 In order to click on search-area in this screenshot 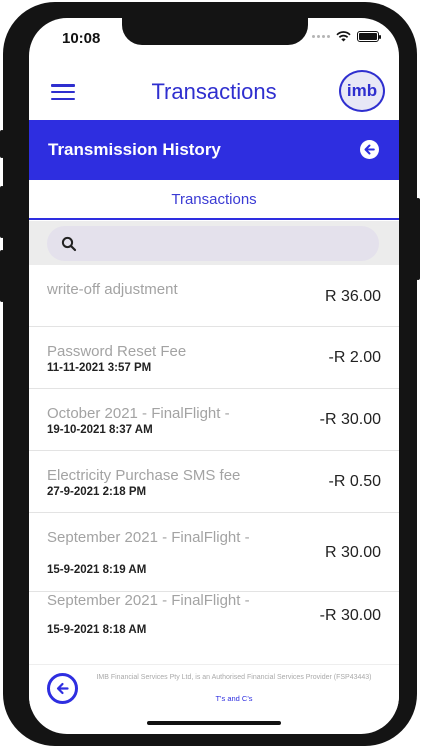, I will do `click(214, 243)`.